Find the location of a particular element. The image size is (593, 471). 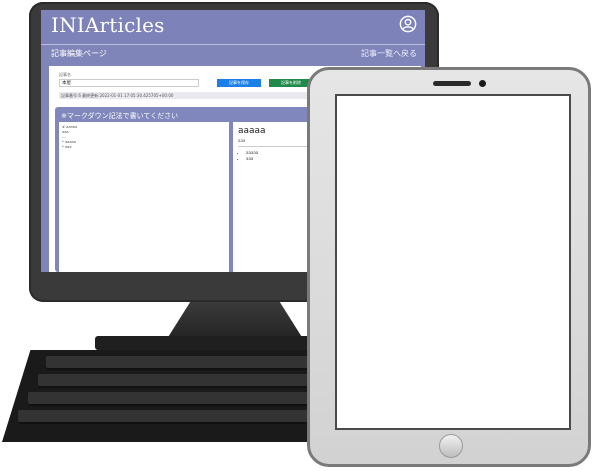

app-header: INIArticles is located at coordinates (233, 27).